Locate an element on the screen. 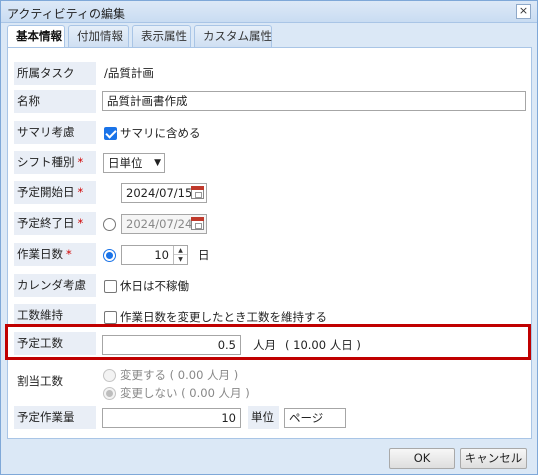 The width and height of the screenshot is (538, 475). keep-effort-checkbox is located at coordinates (110, 317).